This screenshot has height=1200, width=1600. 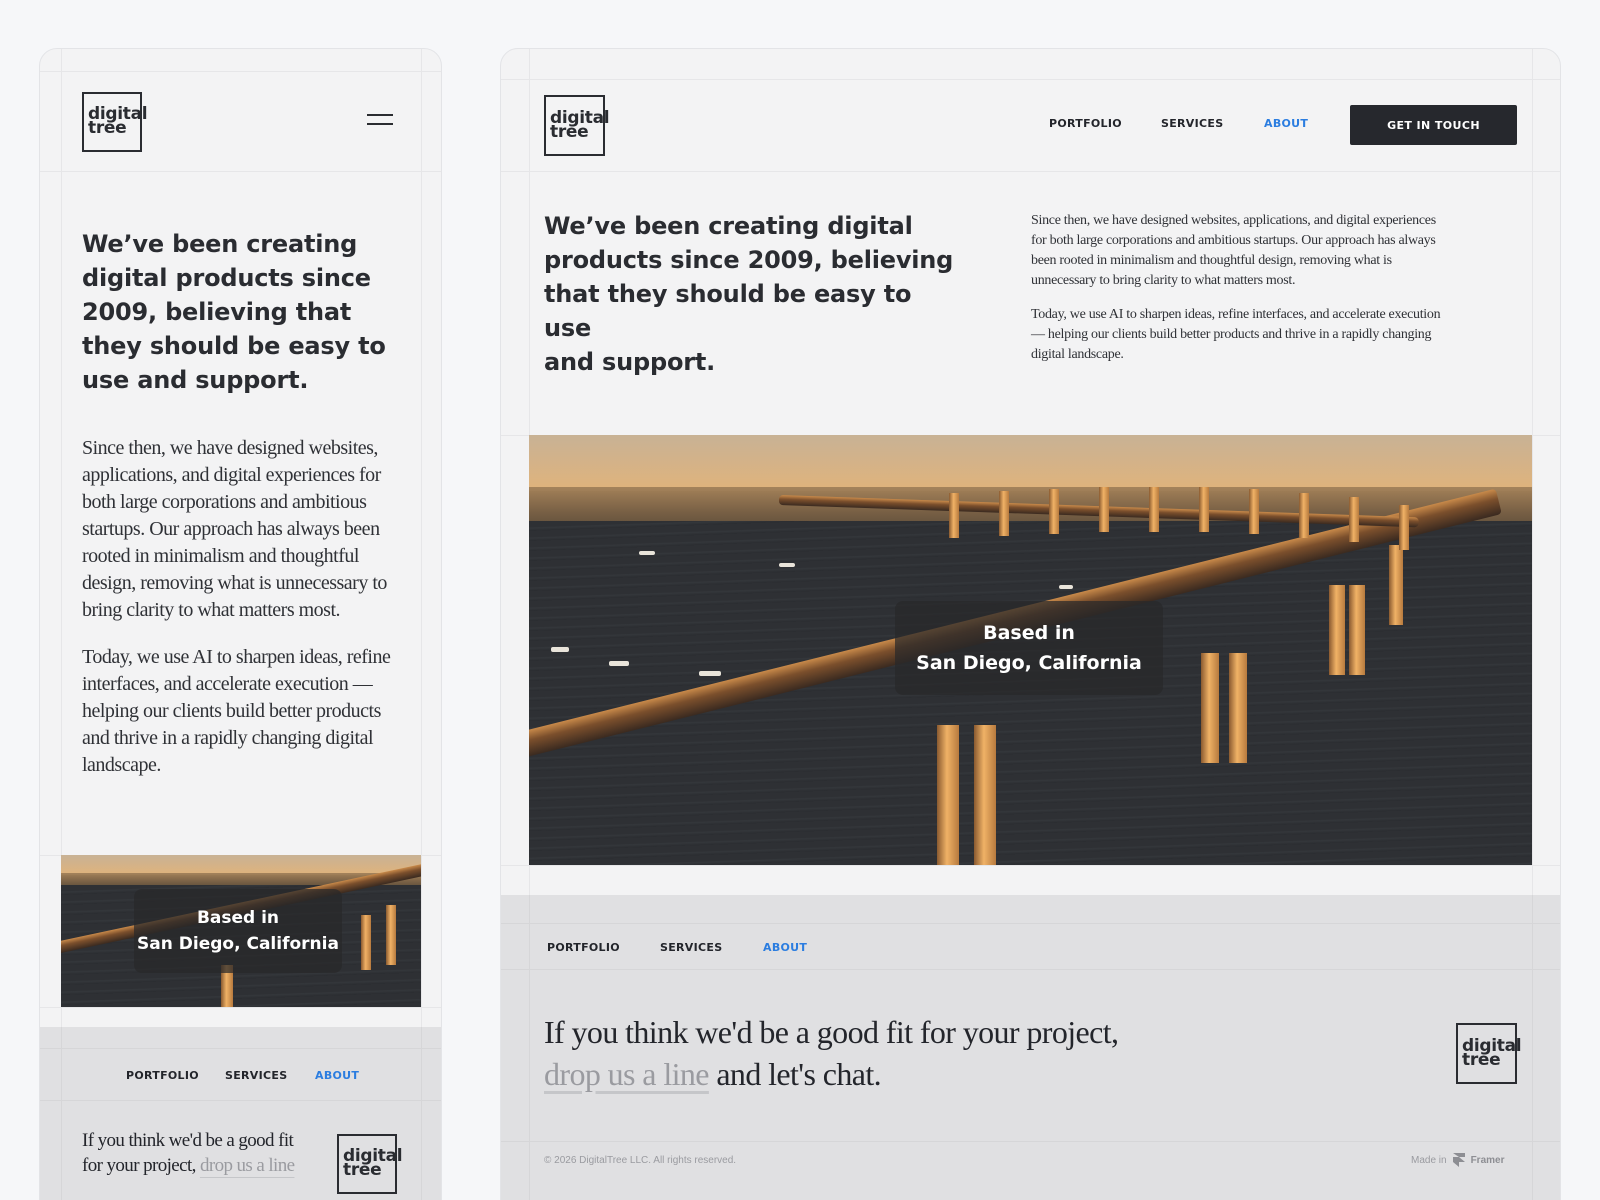 What do you see at coordinates (749, 260) in the screenshot?
I see `hero-title-line: products since 2009, believing` at bounding box center [749, 260].